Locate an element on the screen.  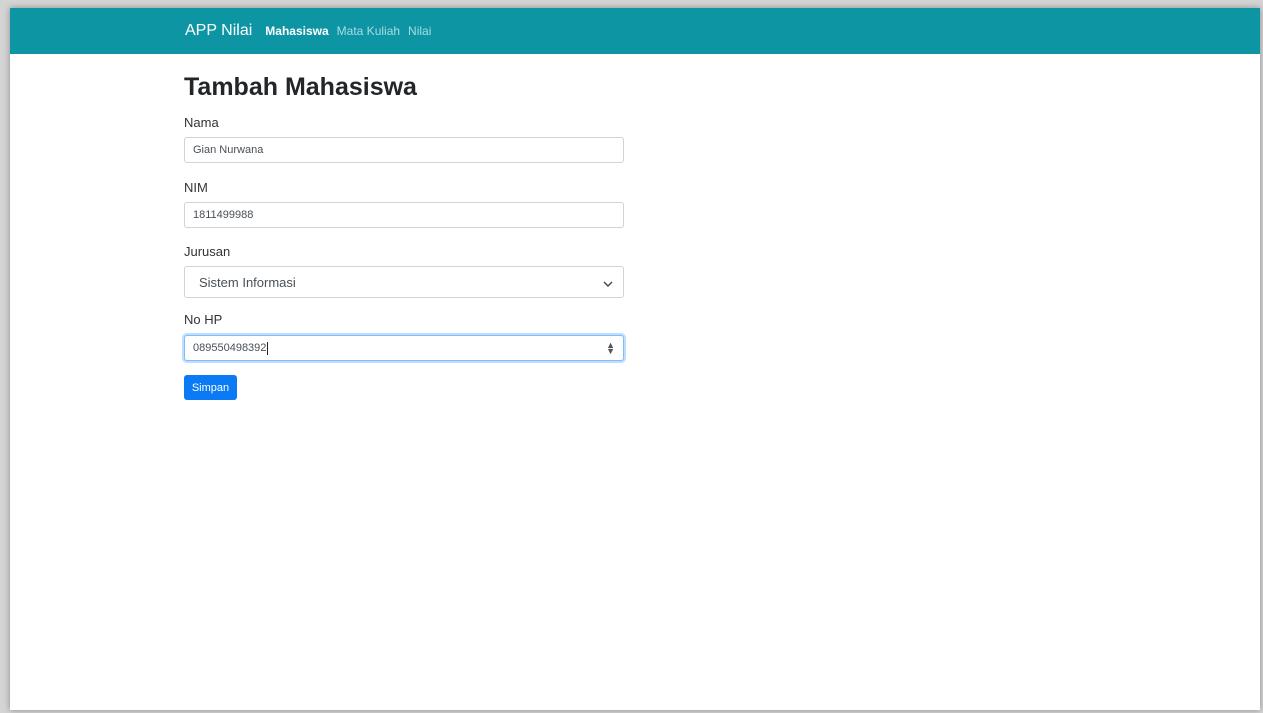
no-hp-input: 089550498392 ▲ ▼ is located at coordinates (404, 348).